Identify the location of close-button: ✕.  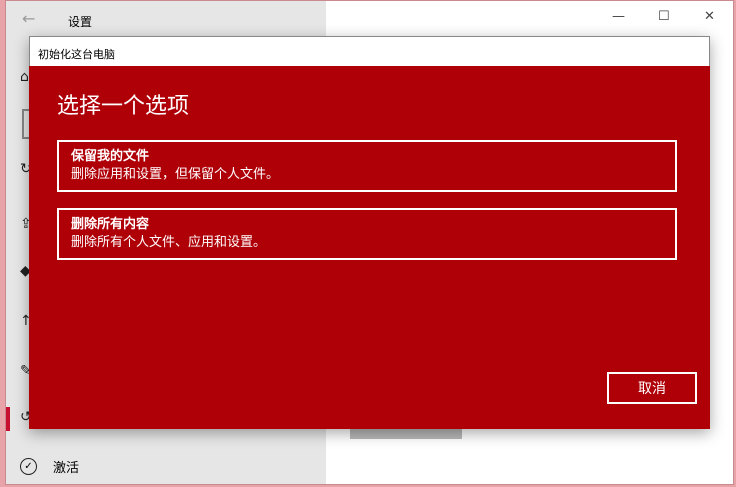
(709, 16).